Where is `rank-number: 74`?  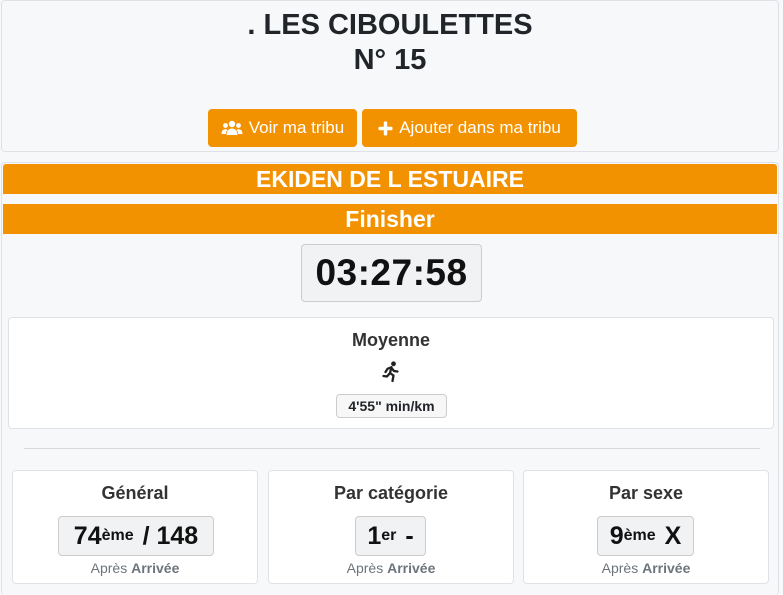
rank-number: 74 is located at coordinates (87, 535).